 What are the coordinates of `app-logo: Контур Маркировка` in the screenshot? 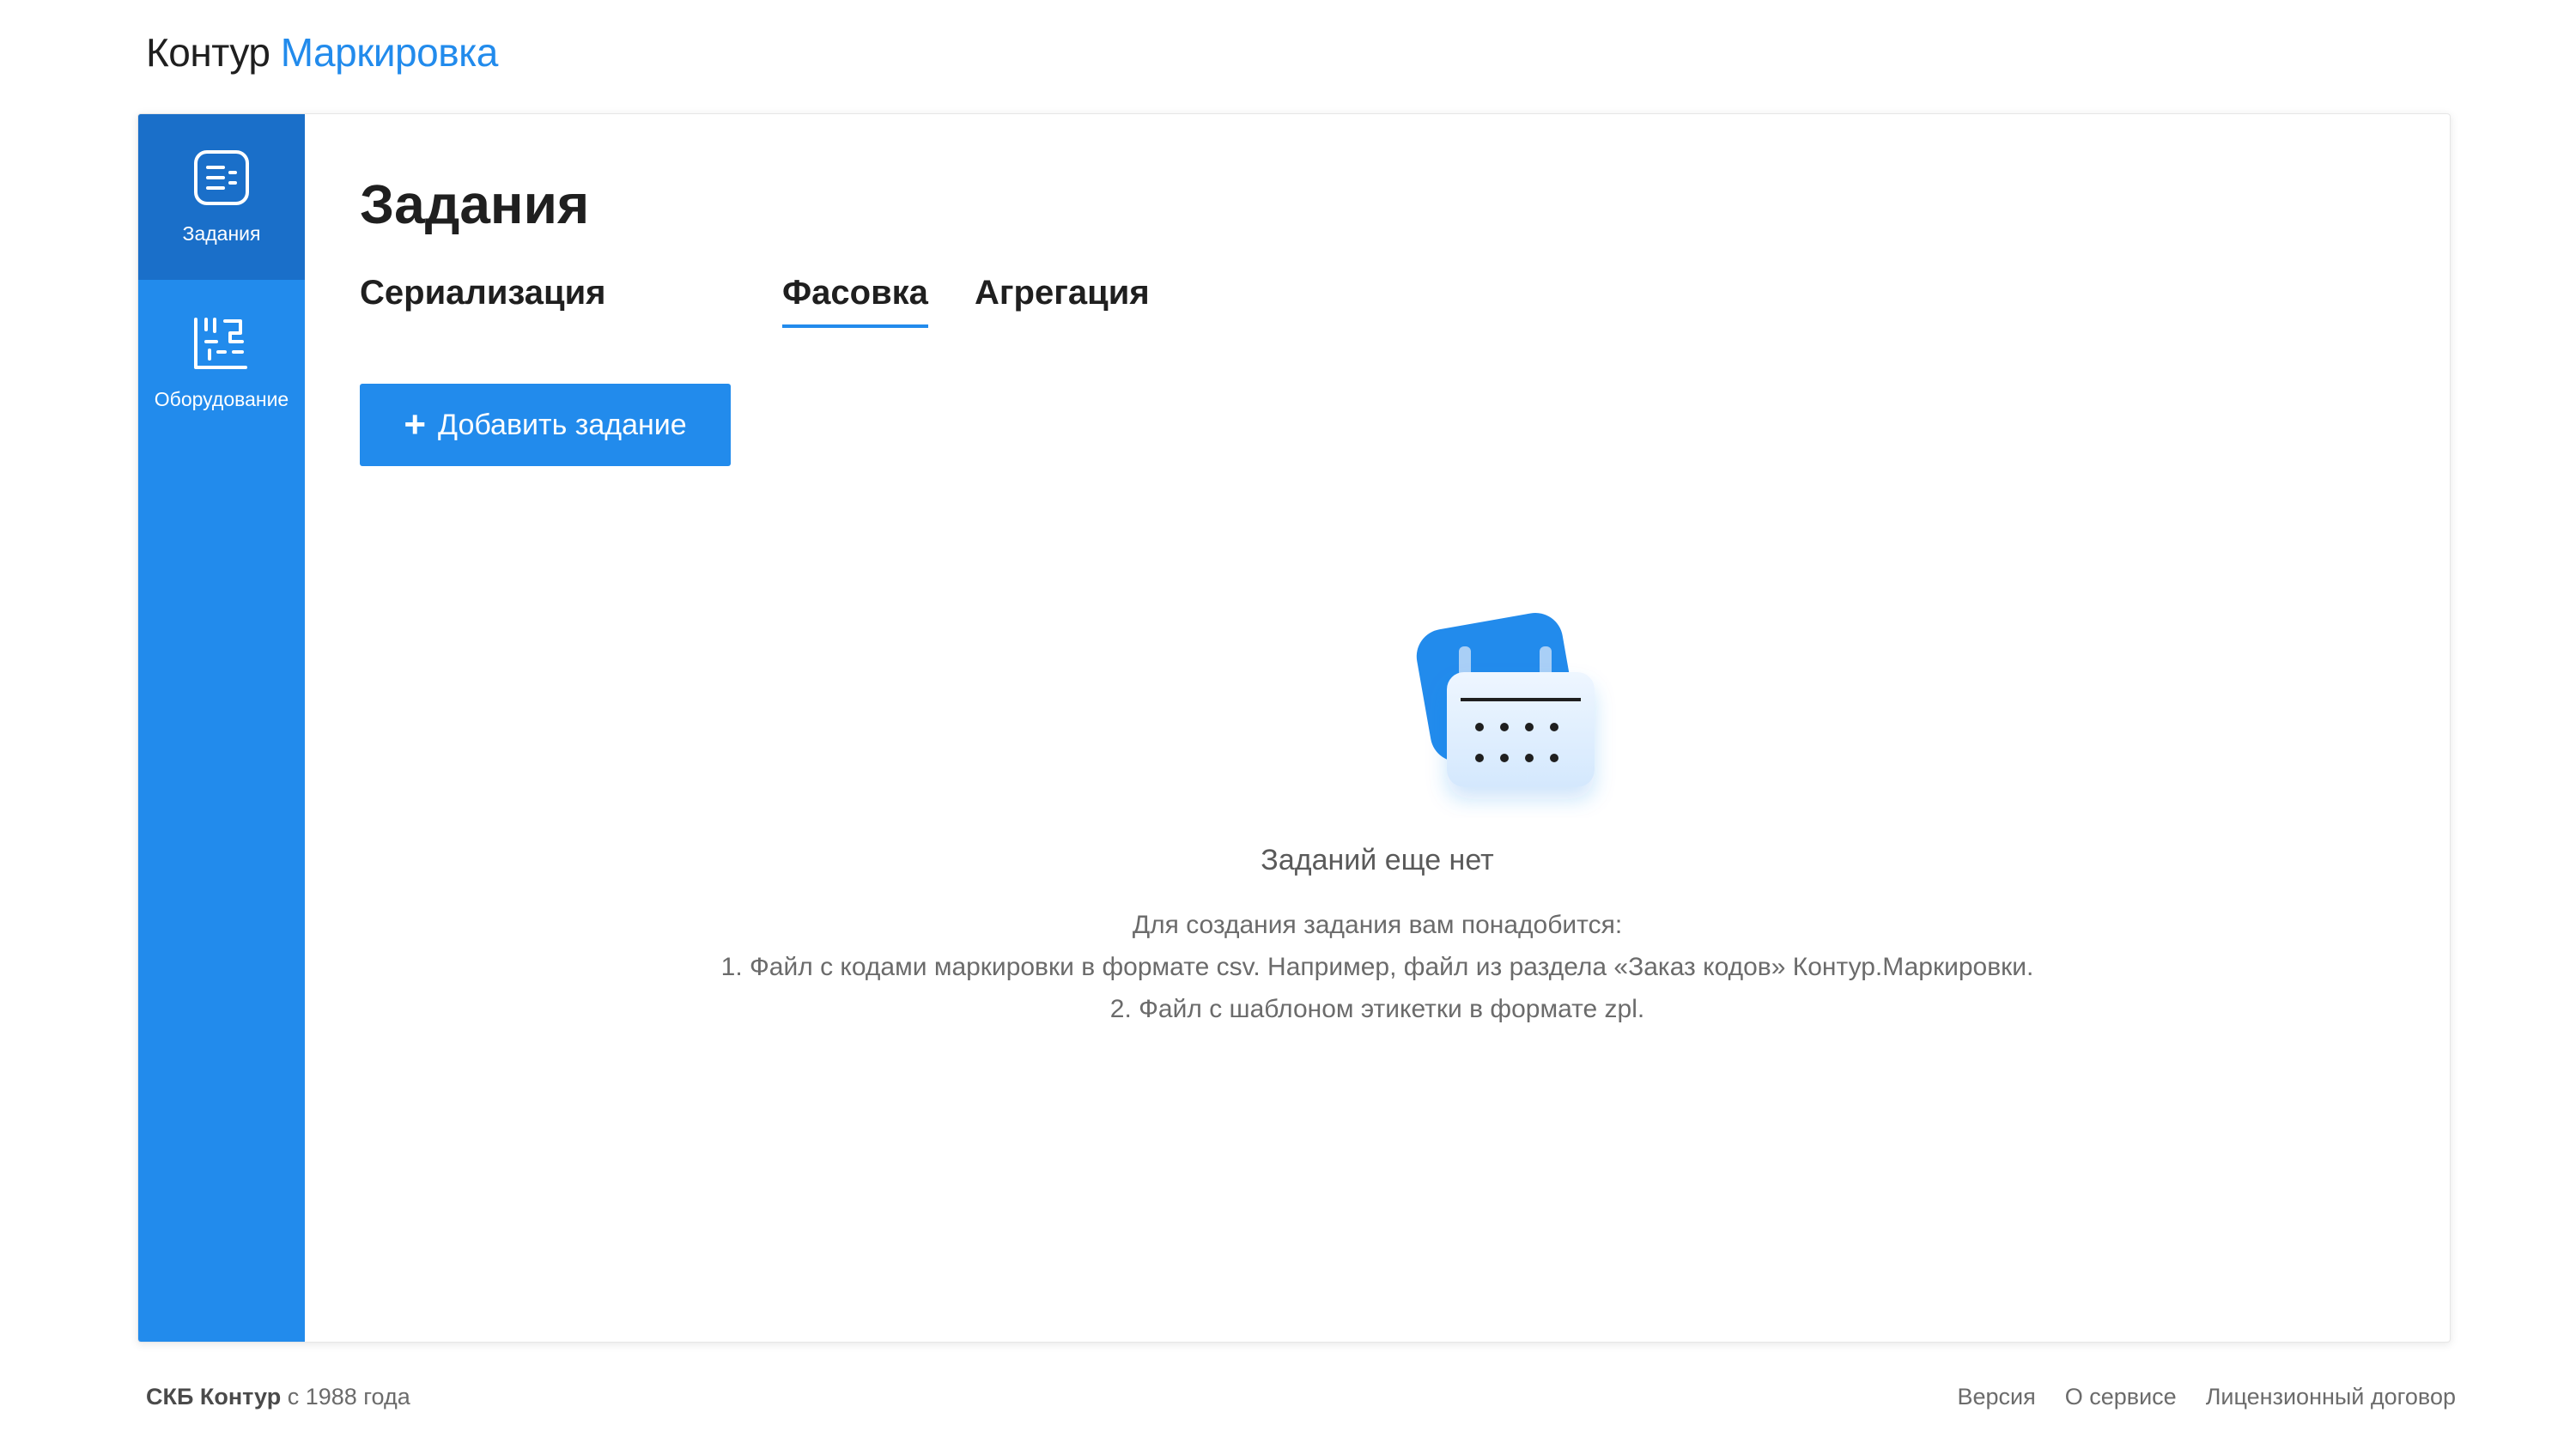 It's located at (322, 52).